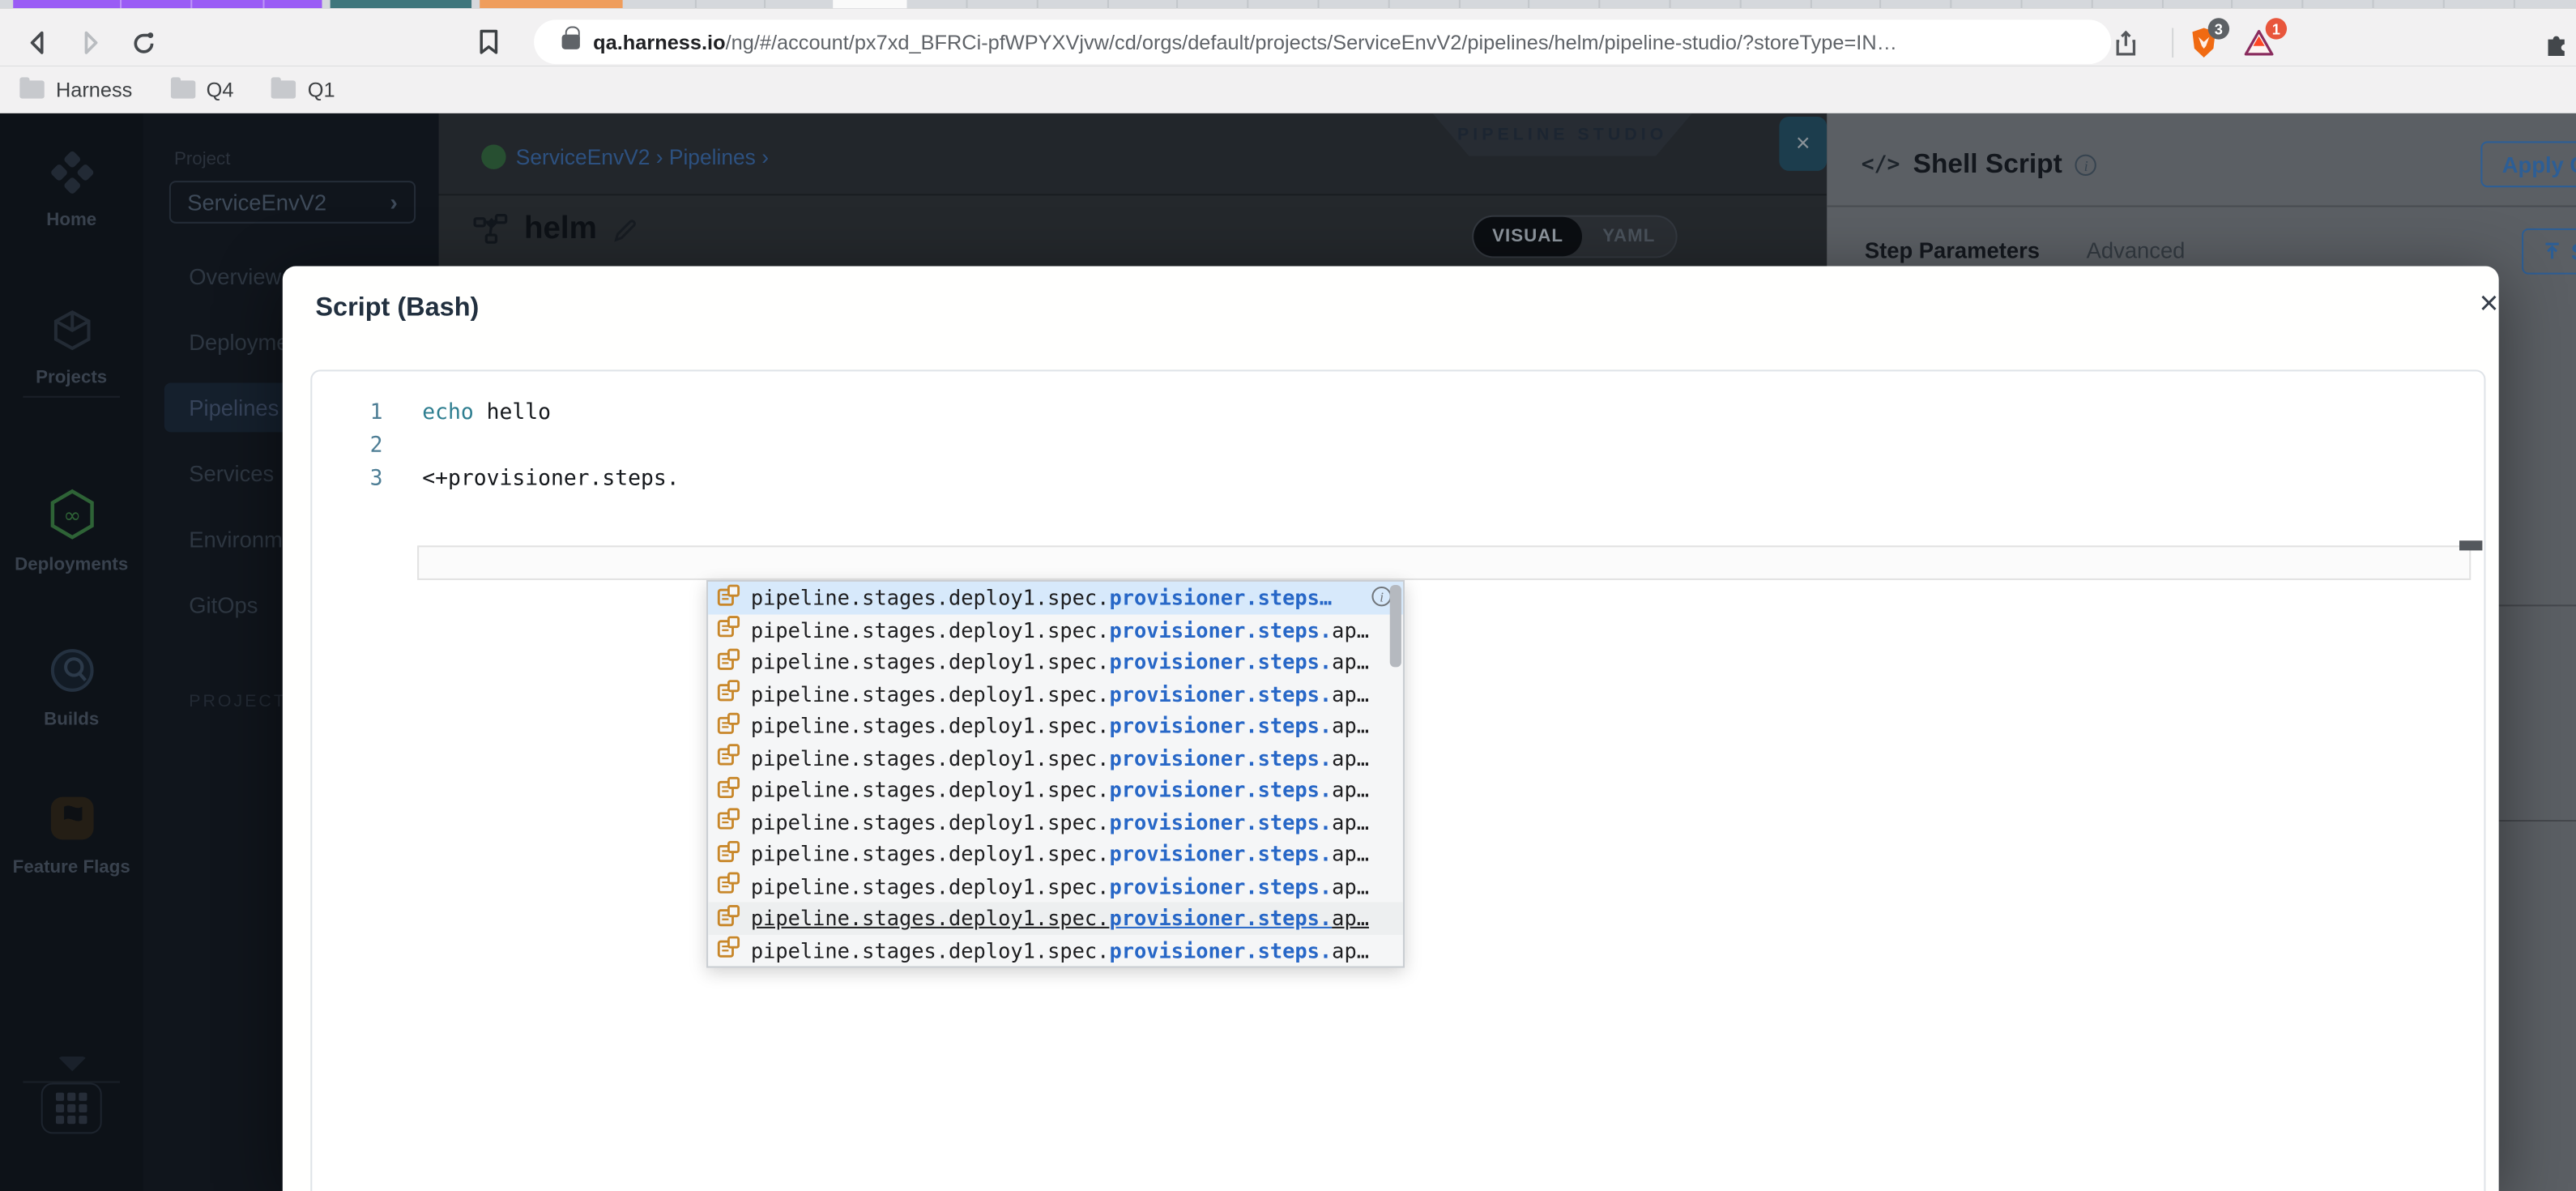 The image size is (2576, 1191). I want to click on project-selector-value: ServiceEnvV2, so click(257, 202).